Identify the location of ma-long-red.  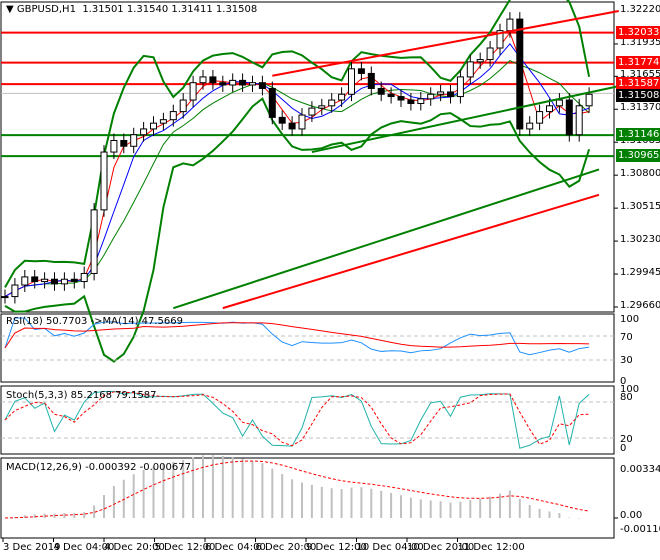
(411, 251).